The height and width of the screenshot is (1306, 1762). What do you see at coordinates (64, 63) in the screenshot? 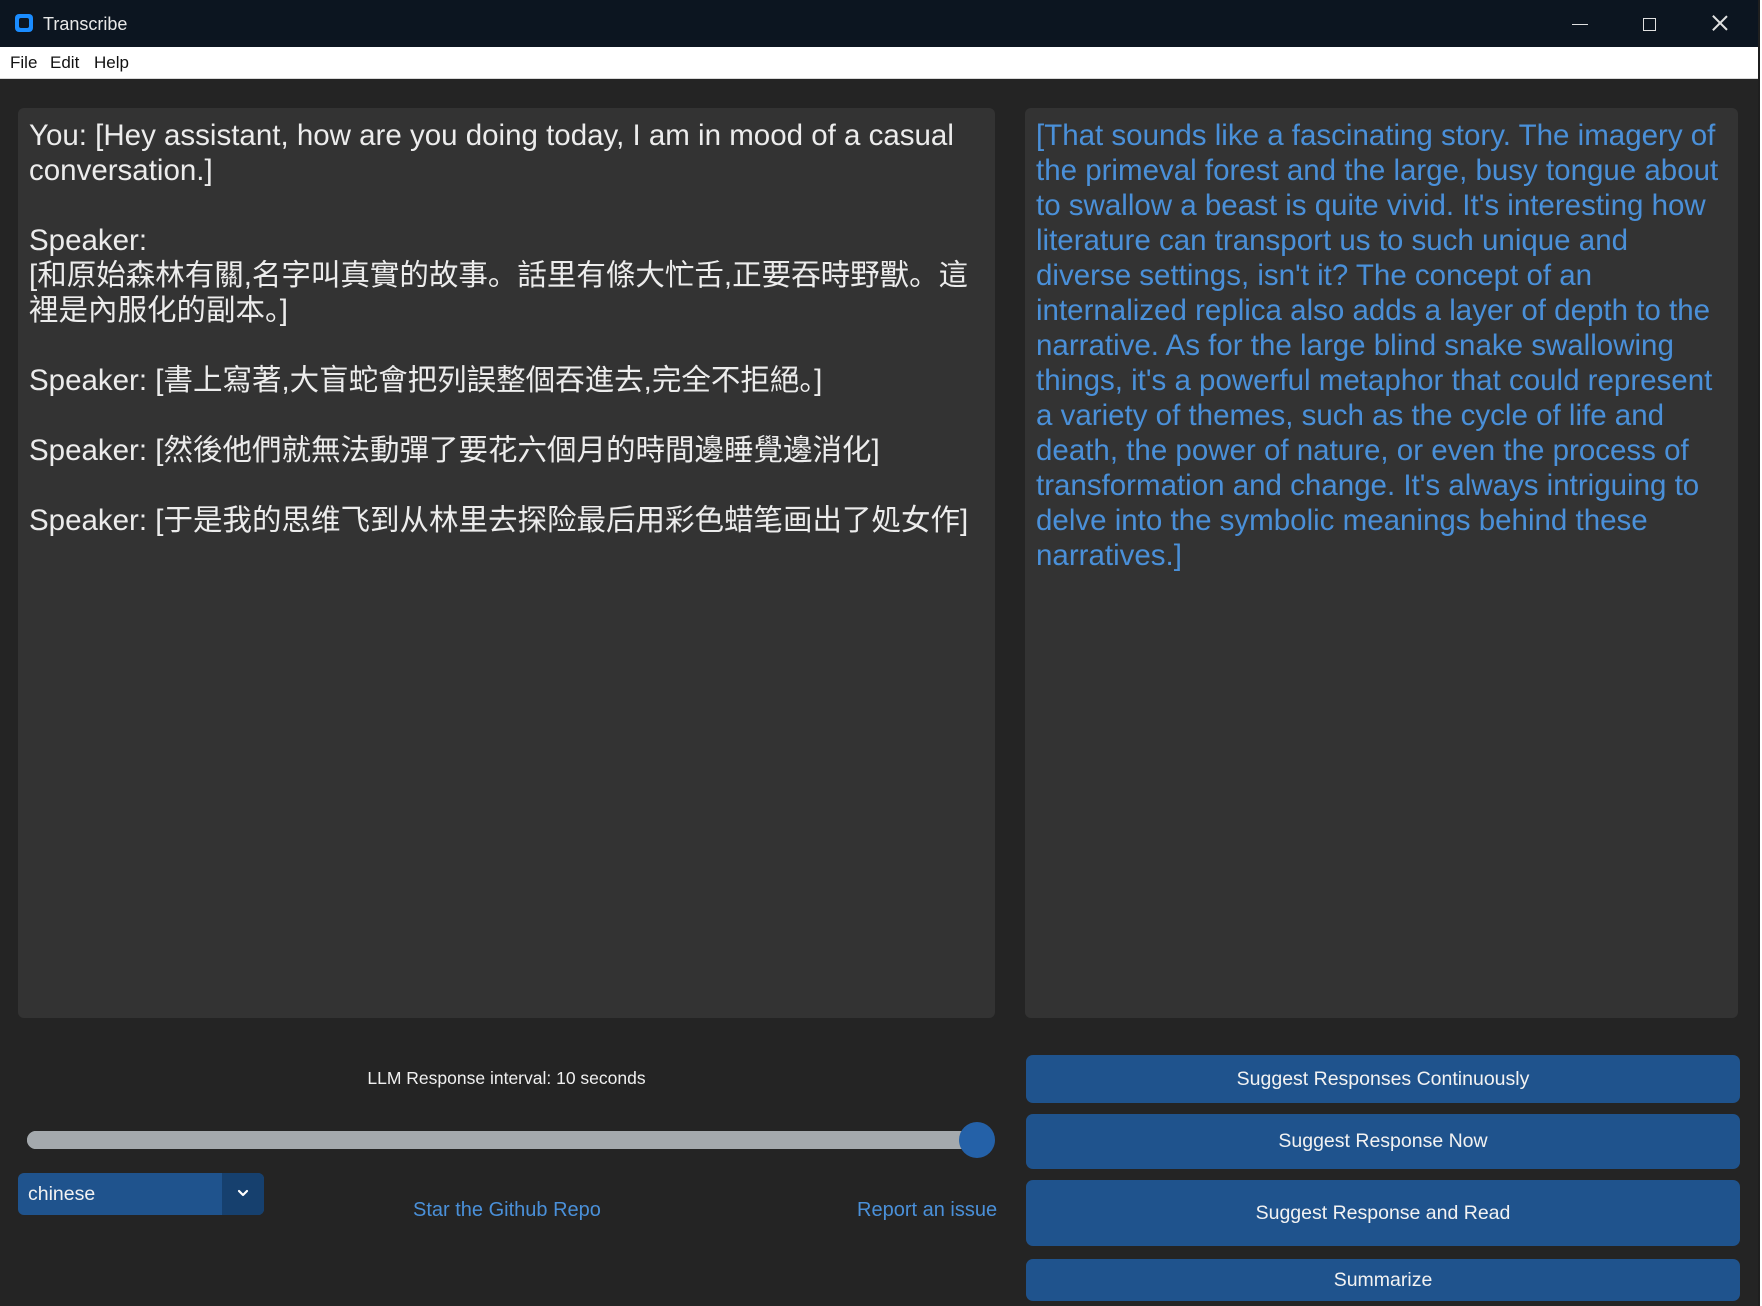
I see `menu-edit: Edit` at bounding box center [64, 63].